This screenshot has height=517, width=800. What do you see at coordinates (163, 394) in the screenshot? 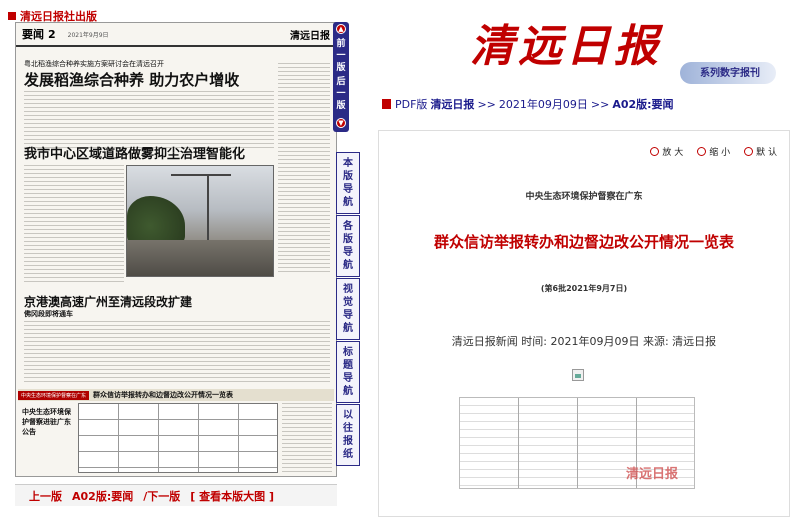
I see `paper-notice-title: 群众信访举报转办和边督边改公开情况一览表` at bounding box center [163, 394].